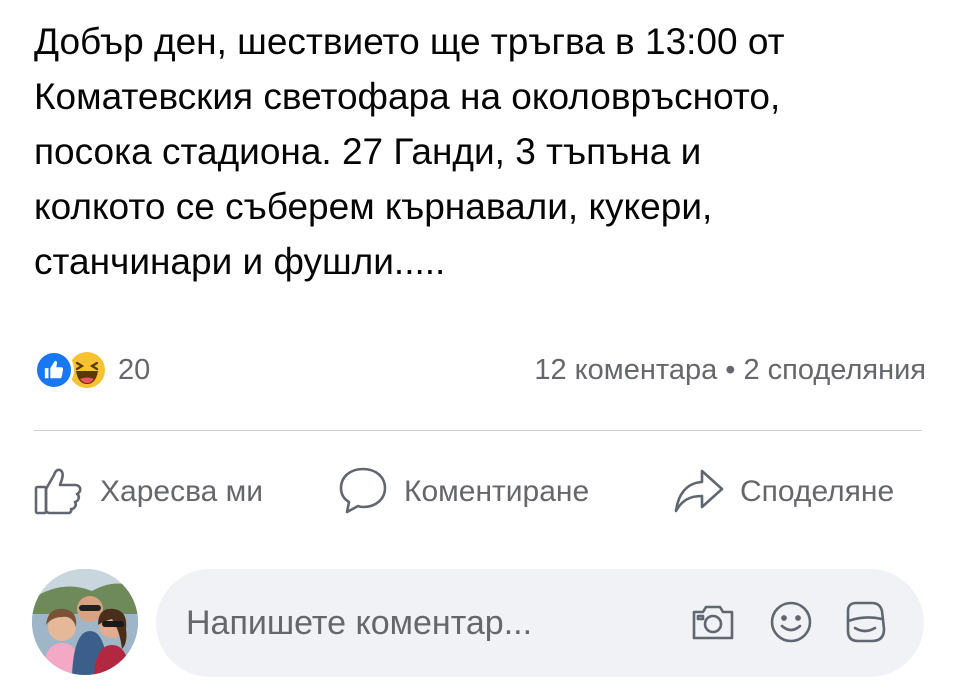  Describe the element at coordinates (497, 491) in the screenshot. I see `comment-button-label: Коментиране` at that location.